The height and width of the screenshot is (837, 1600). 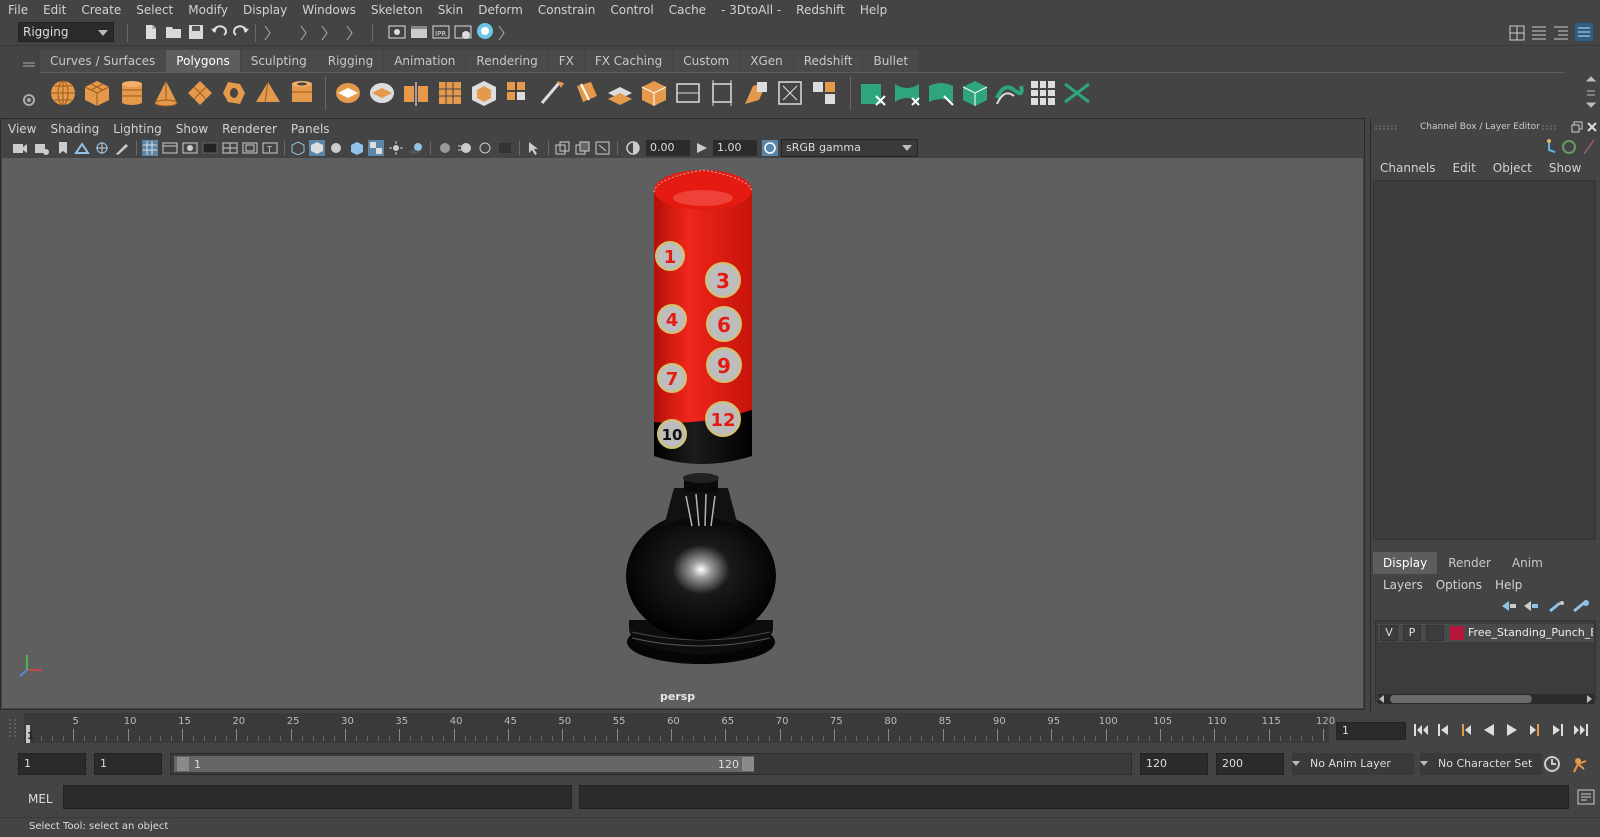 What do you see at coordinates (40, 799) in the screenshot?
I see `command-language-label: MEL` at bounding box center [40, 799].